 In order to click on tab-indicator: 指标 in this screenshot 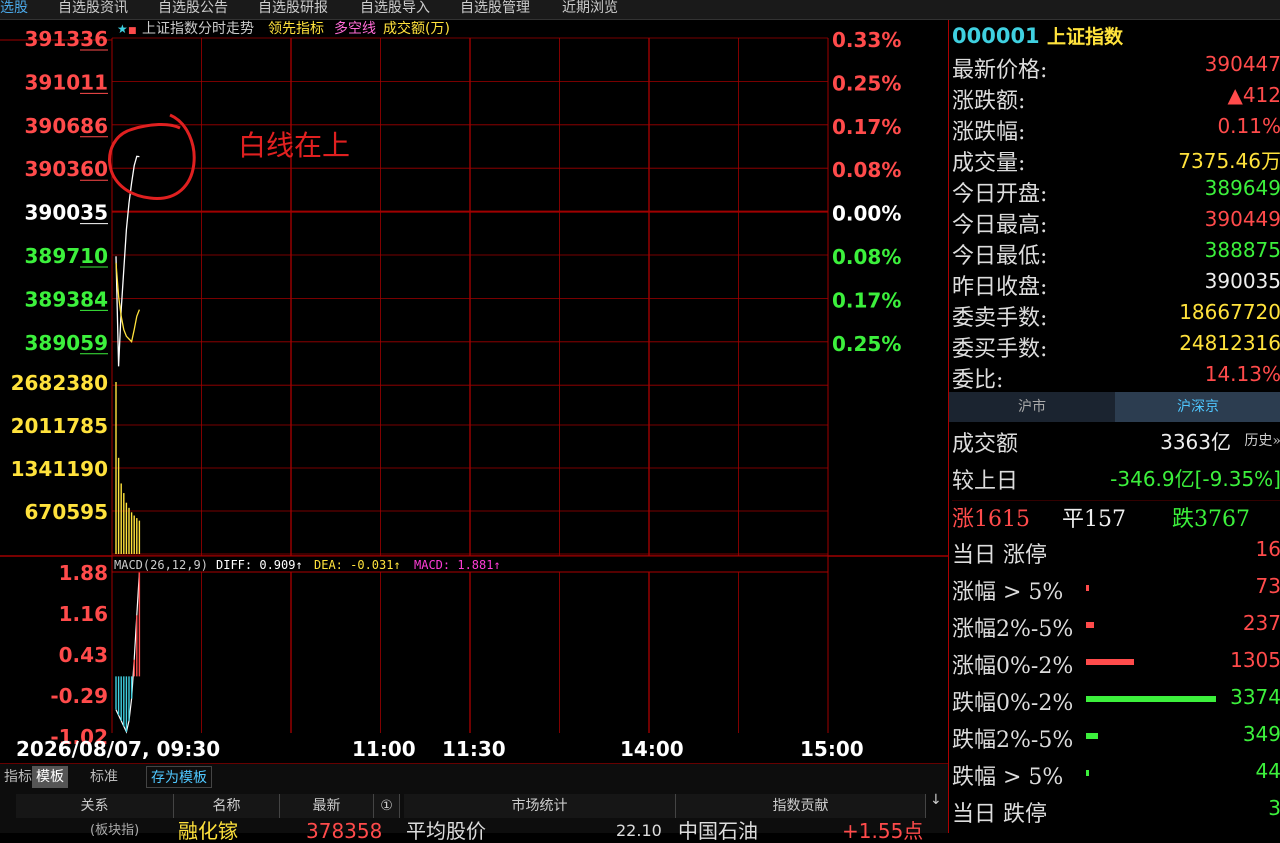, I will do `click(18, 777)`.